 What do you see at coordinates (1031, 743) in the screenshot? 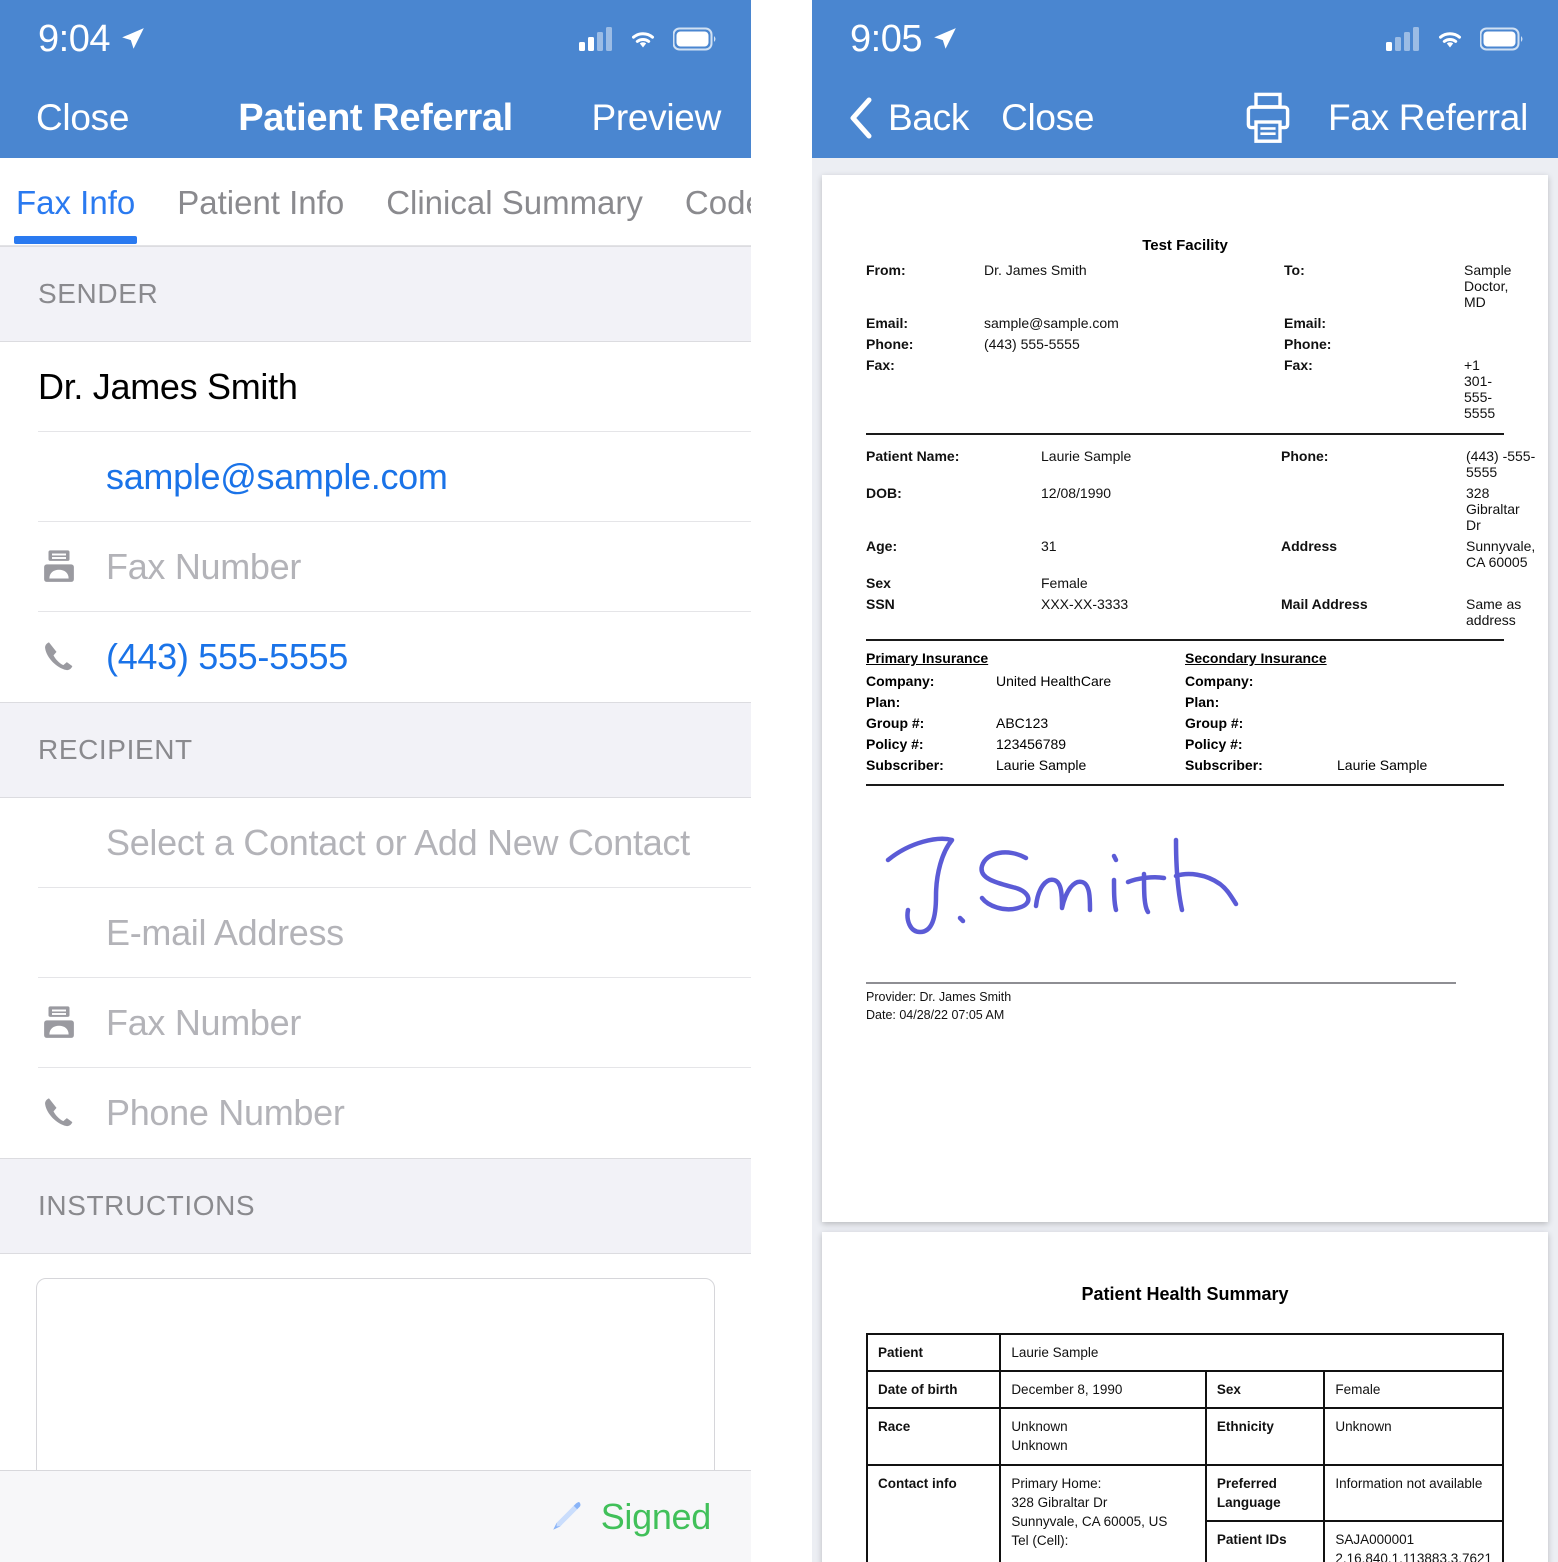
I see `pi-policy-value: 123456789` at bounding box center [1031, 743].